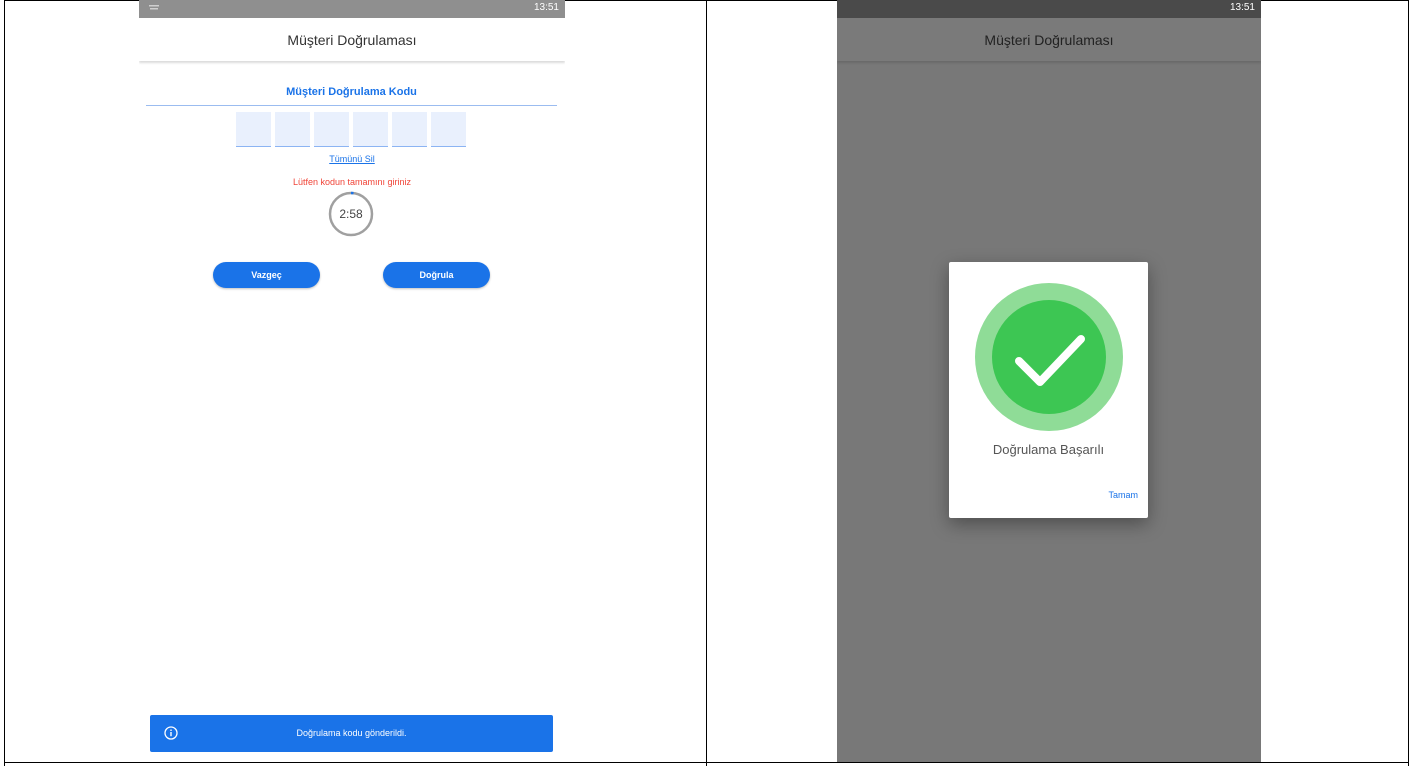  I want to click on frame-border-bottom, so click(706, 762).